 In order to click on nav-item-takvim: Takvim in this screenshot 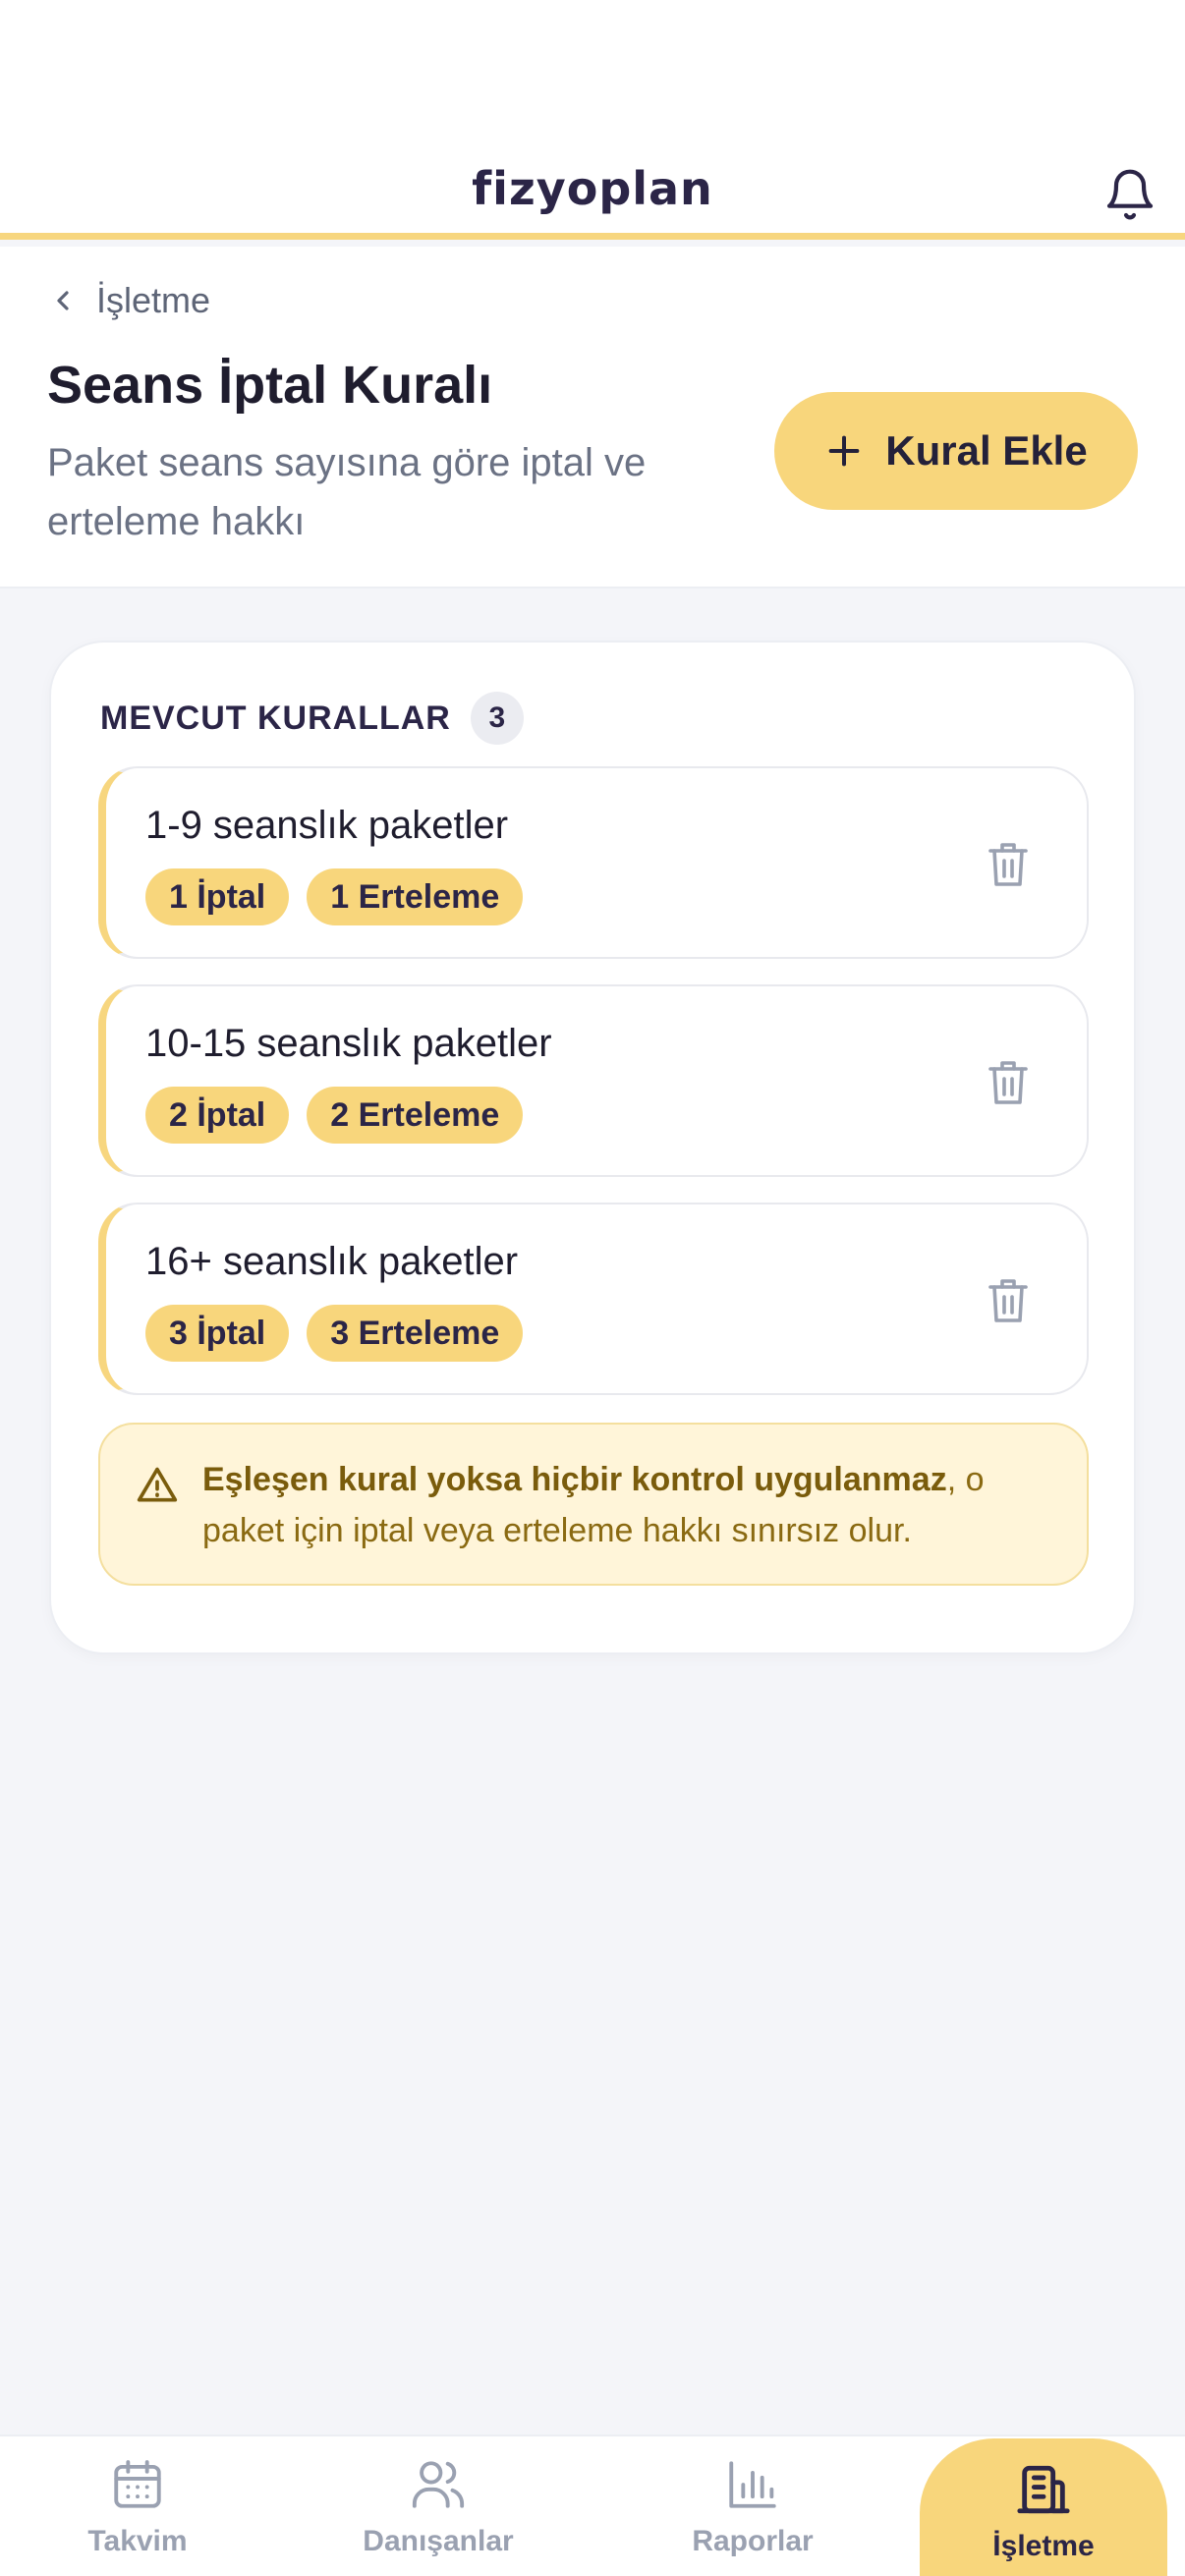, I will do `click(137, 2506)`.